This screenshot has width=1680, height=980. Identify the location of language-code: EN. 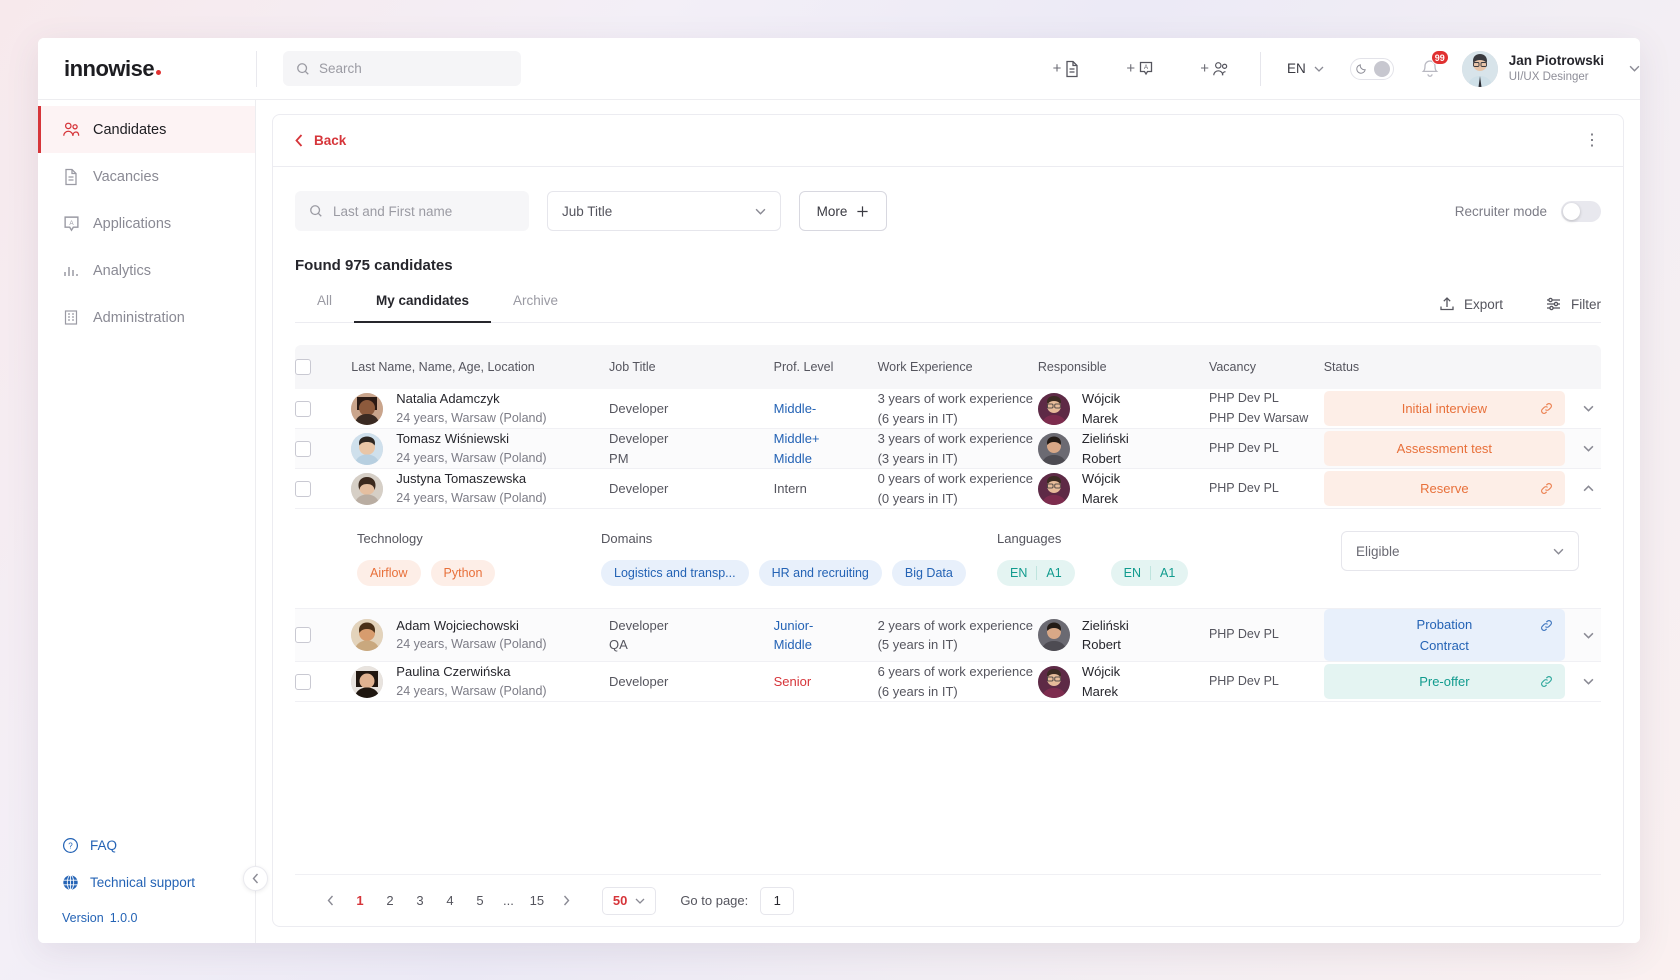
(1024, 573).